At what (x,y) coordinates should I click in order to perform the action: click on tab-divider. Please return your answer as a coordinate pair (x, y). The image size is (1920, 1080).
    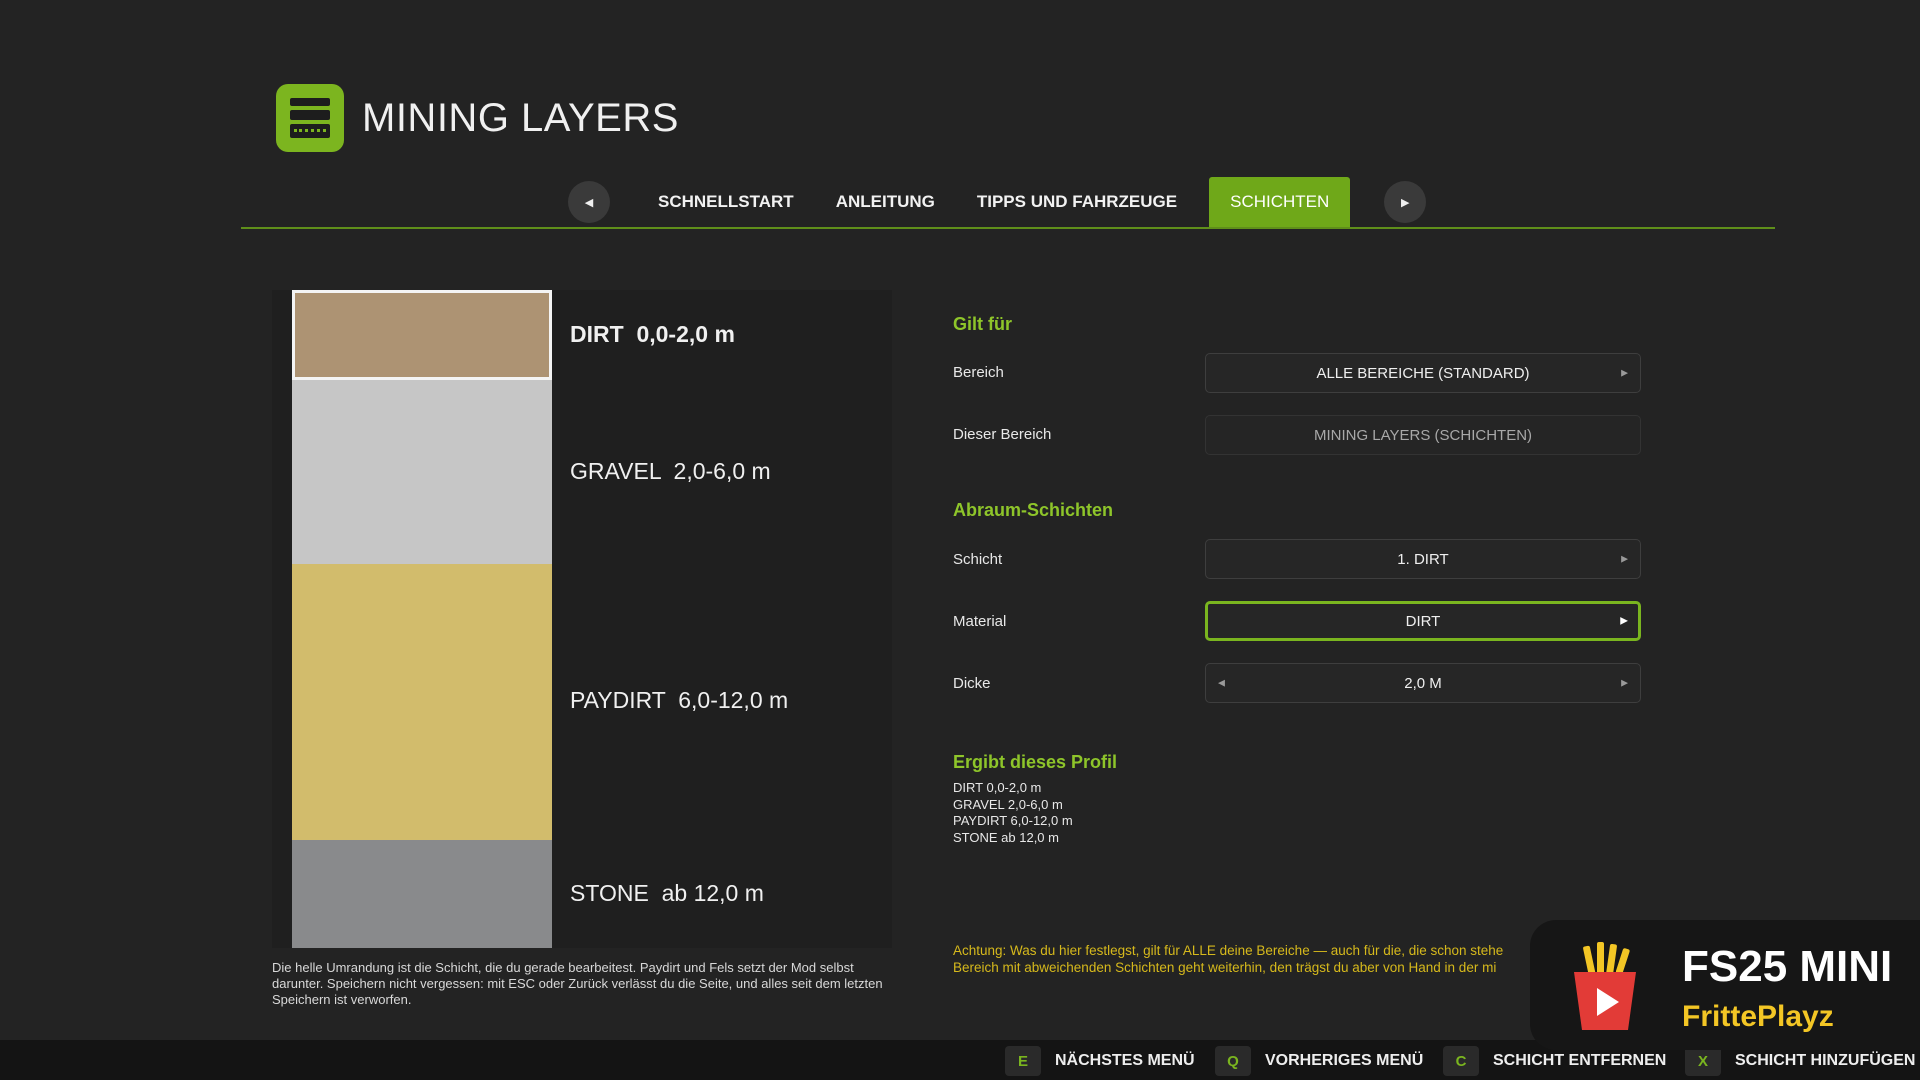
    Looking at the image, I should click on (1008, 228).